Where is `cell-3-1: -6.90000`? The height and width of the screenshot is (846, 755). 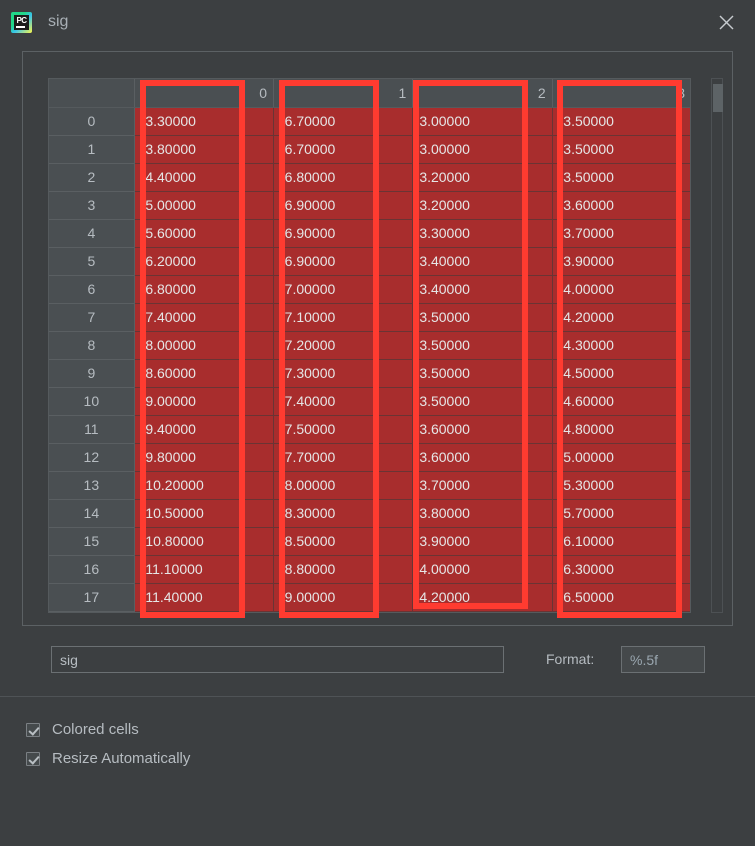 cell-3-1: -6.90000 is located at coordinates (343, 205).